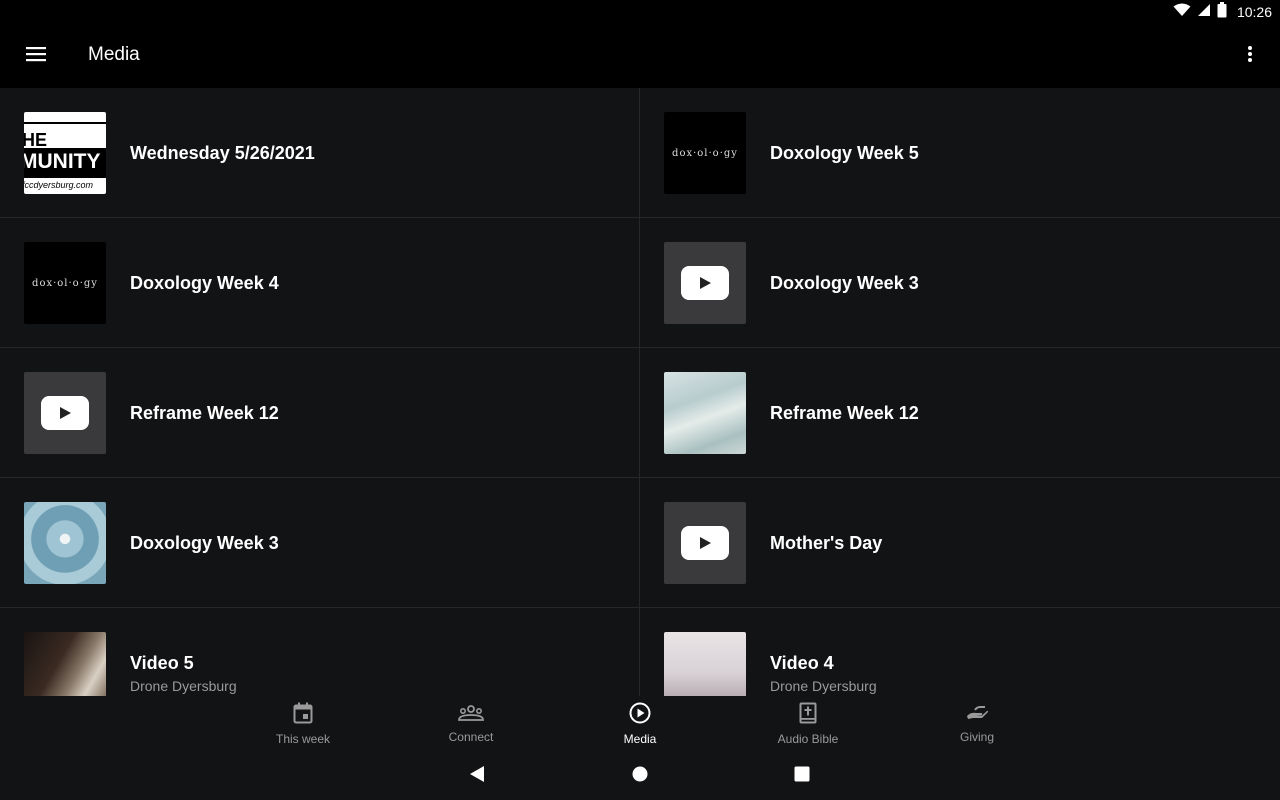  Describe the element at coordinates (303, 715) in the screenshot. I see `calendar-icon` at that location.